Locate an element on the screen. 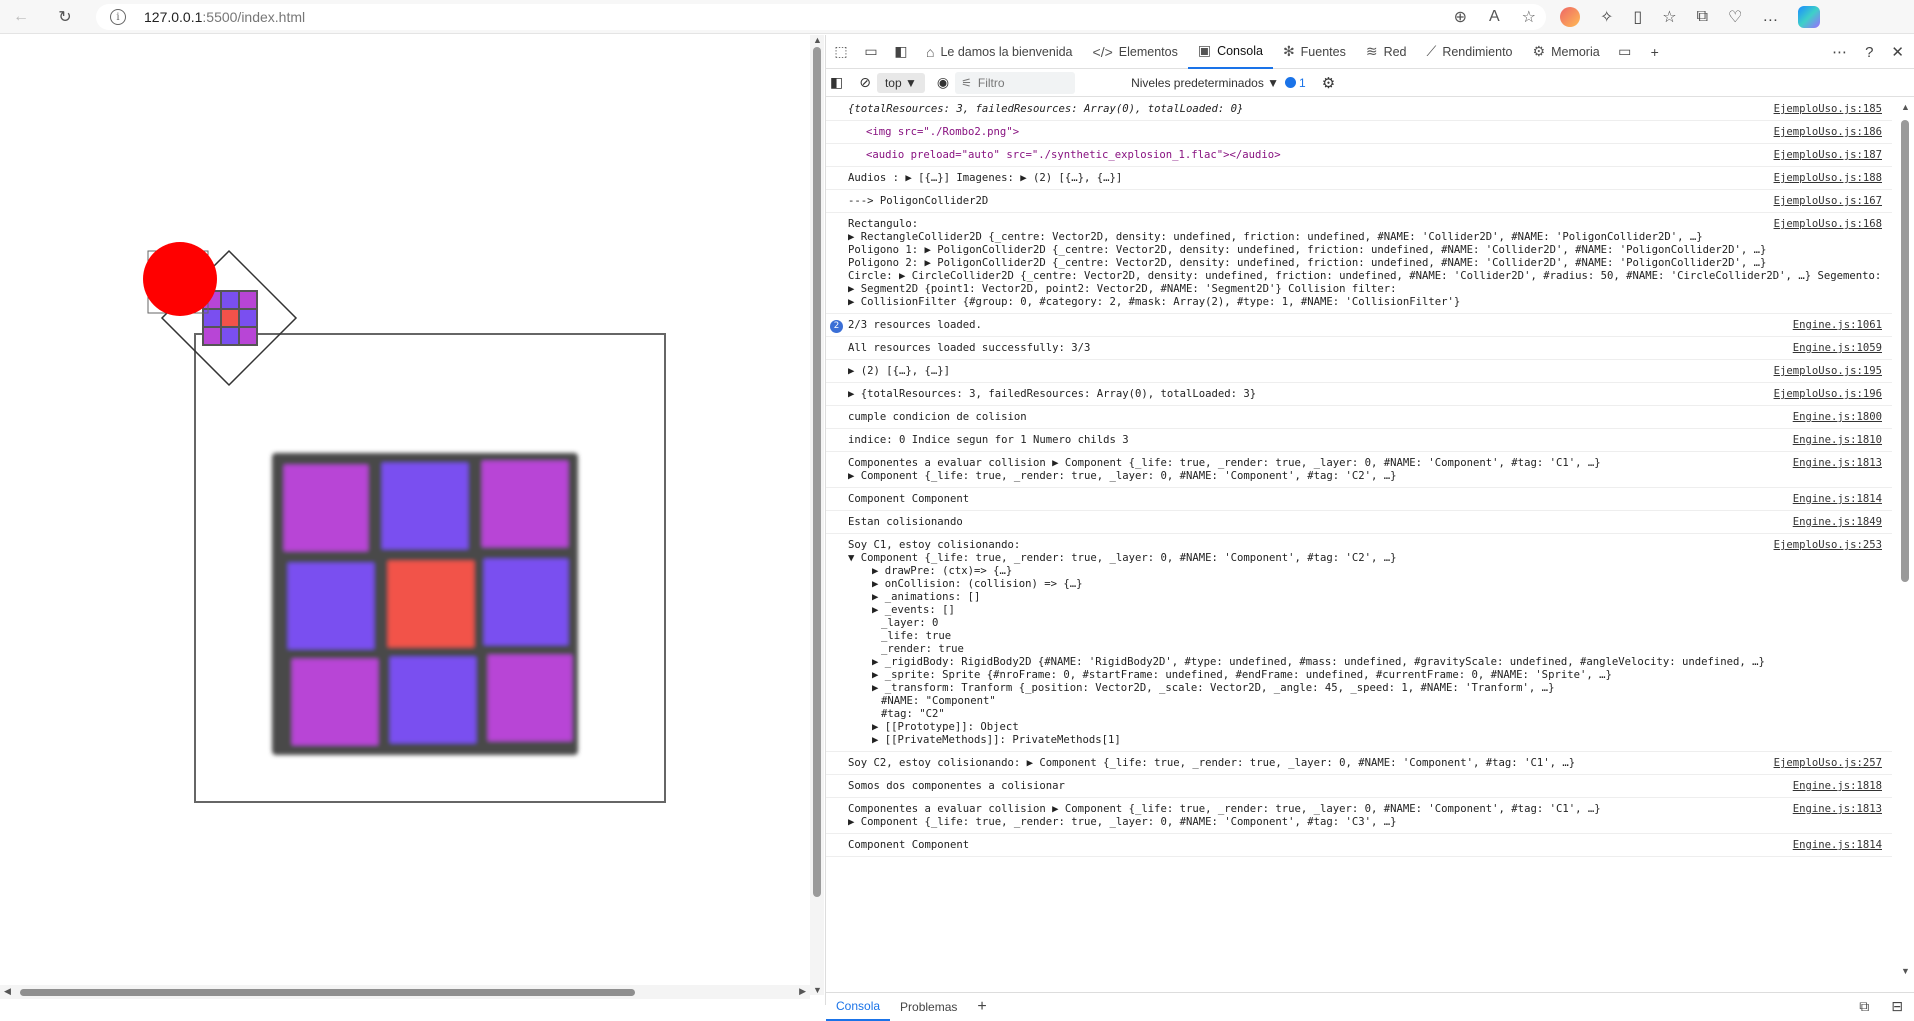 This screenshot has width=1914, height=1021. source-link: Engine.js:1849 is located at coordinates (1837, 522).